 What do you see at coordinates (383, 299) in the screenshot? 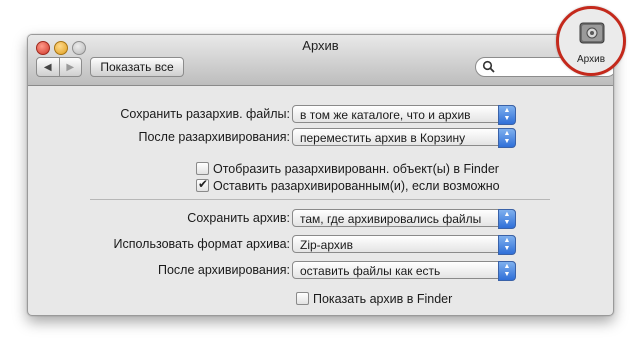
I see `reveal-archive-label: Показать архив в Finder` at bounding box center [383, 299].